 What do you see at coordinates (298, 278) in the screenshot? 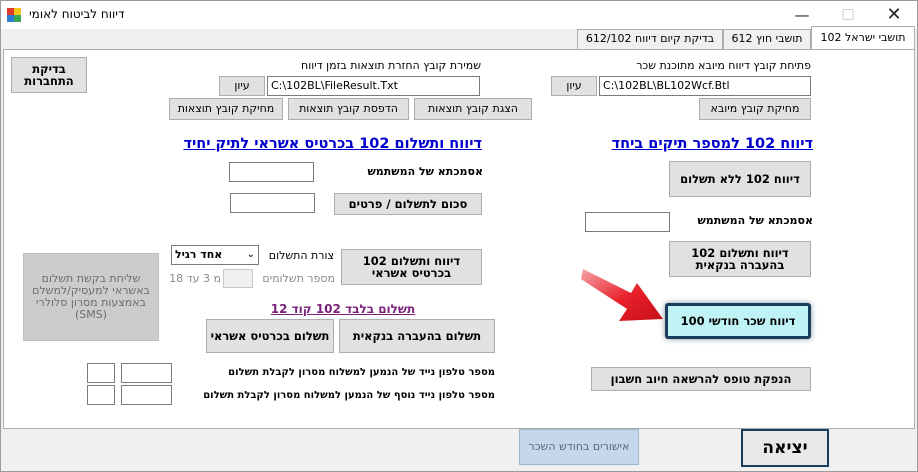
I see `num-payments-label: מספר תשלומים` at bounding box center [298, 278].